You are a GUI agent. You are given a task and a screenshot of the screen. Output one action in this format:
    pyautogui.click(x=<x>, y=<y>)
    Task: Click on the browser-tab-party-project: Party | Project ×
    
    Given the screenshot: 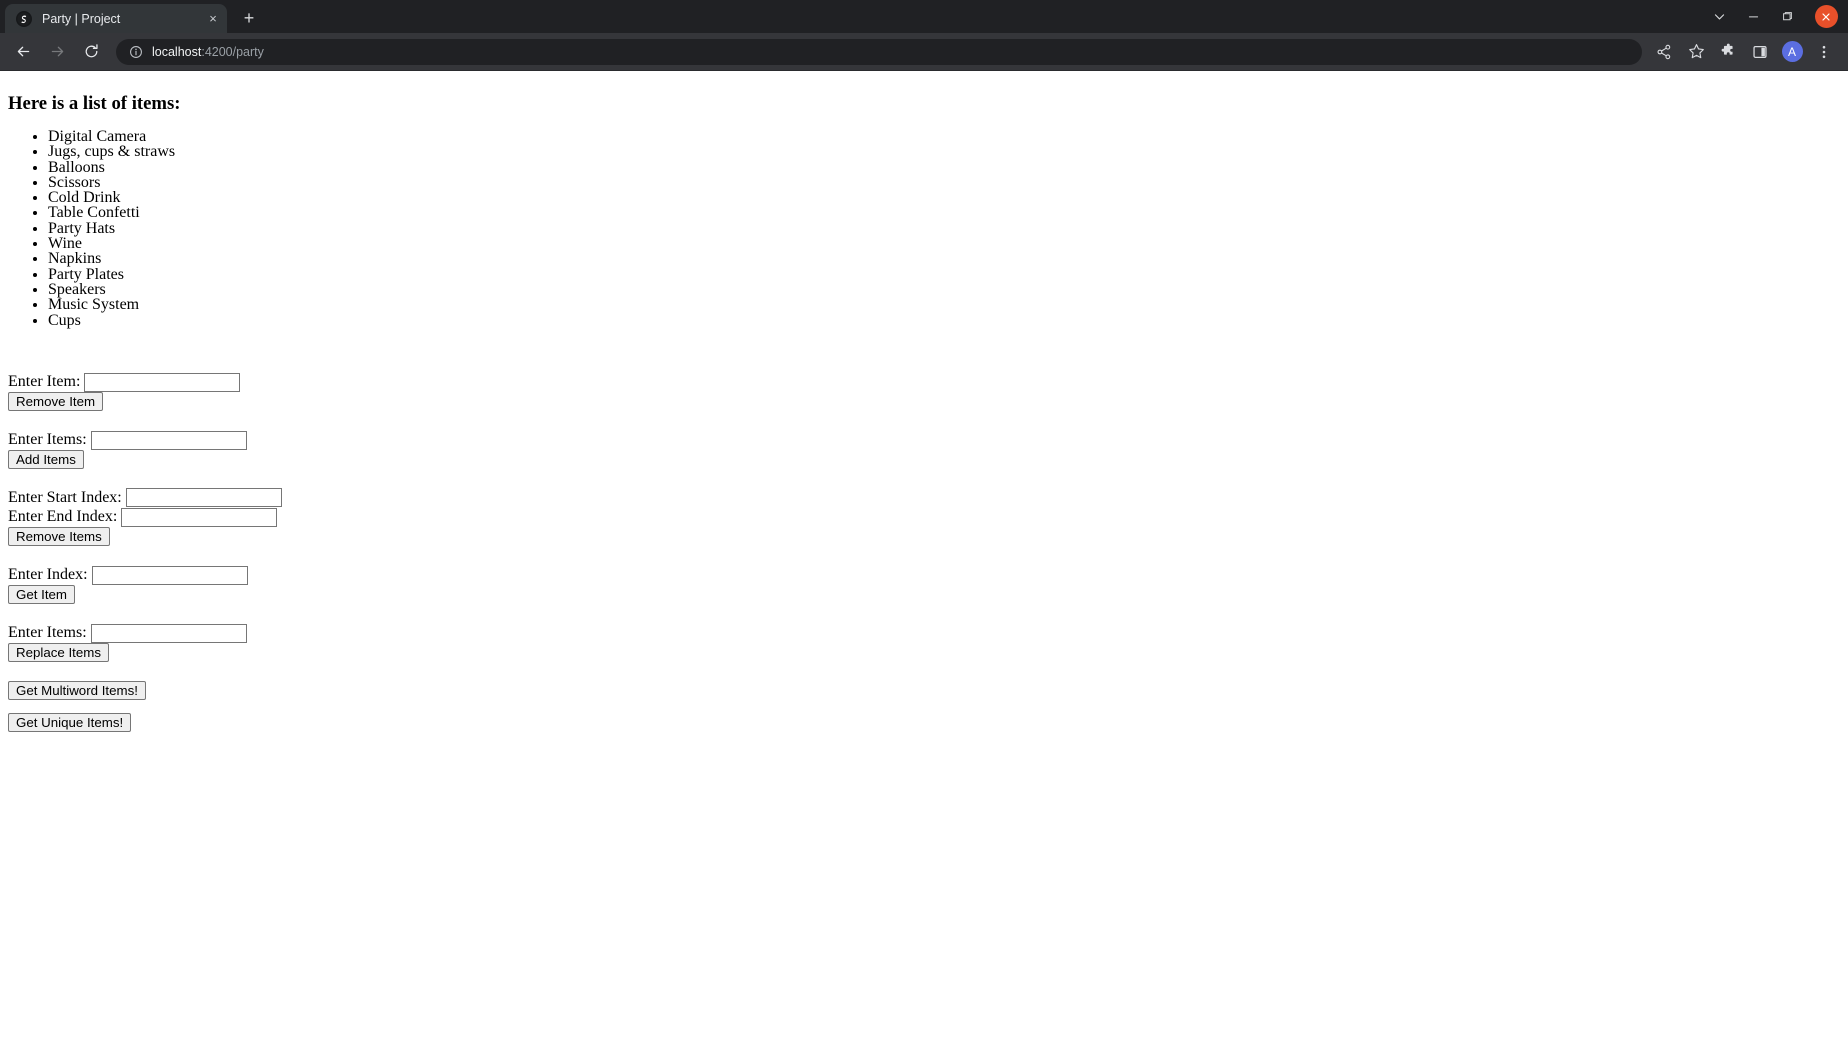 What is the action you would take?
    pyautogui.click(x=116, y=18)
    